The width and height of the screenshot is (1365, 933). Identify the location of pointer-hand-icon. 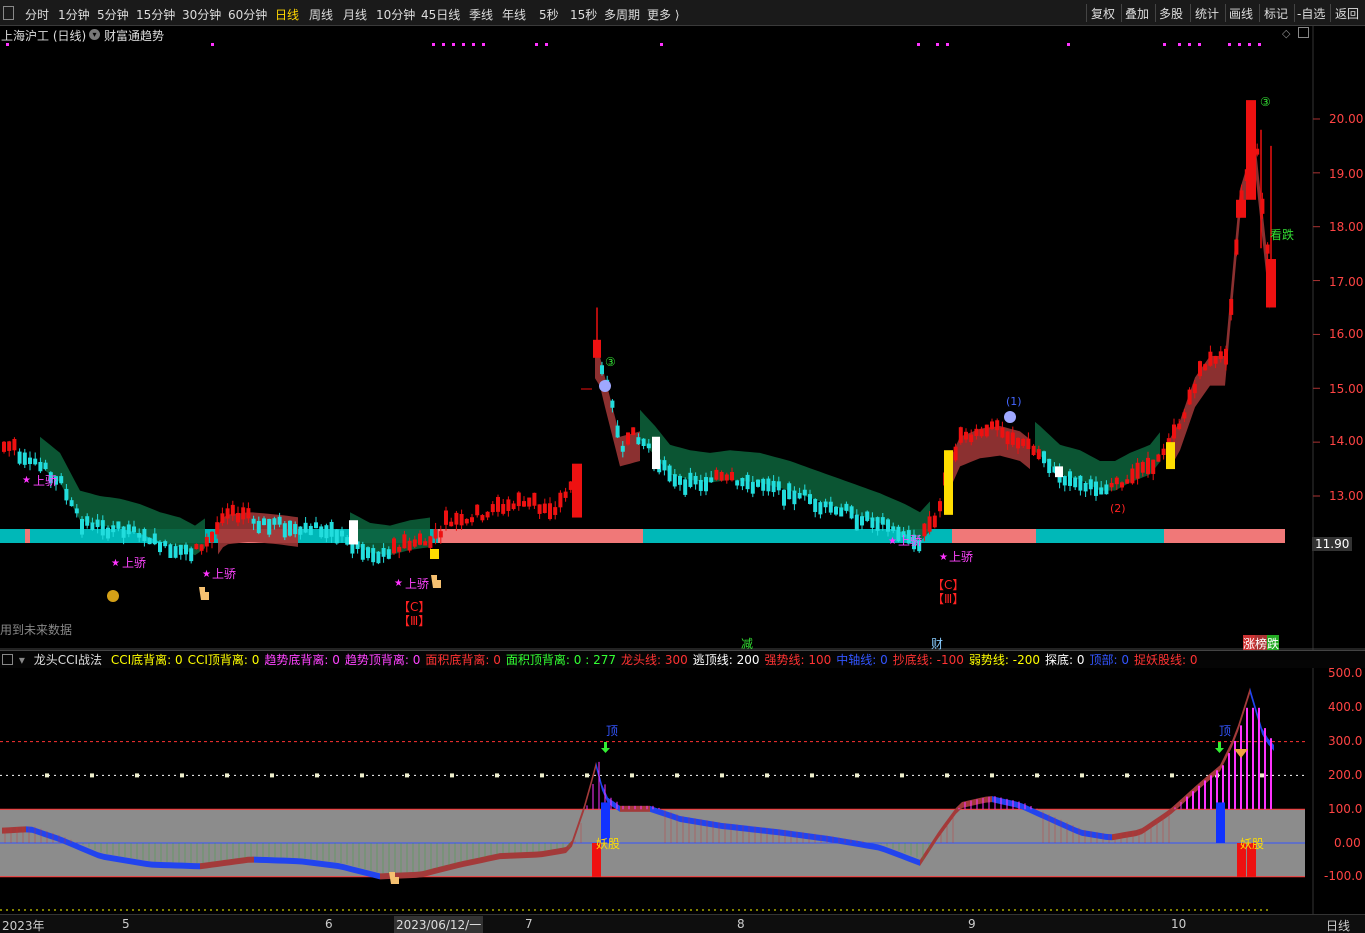
(436, 581).